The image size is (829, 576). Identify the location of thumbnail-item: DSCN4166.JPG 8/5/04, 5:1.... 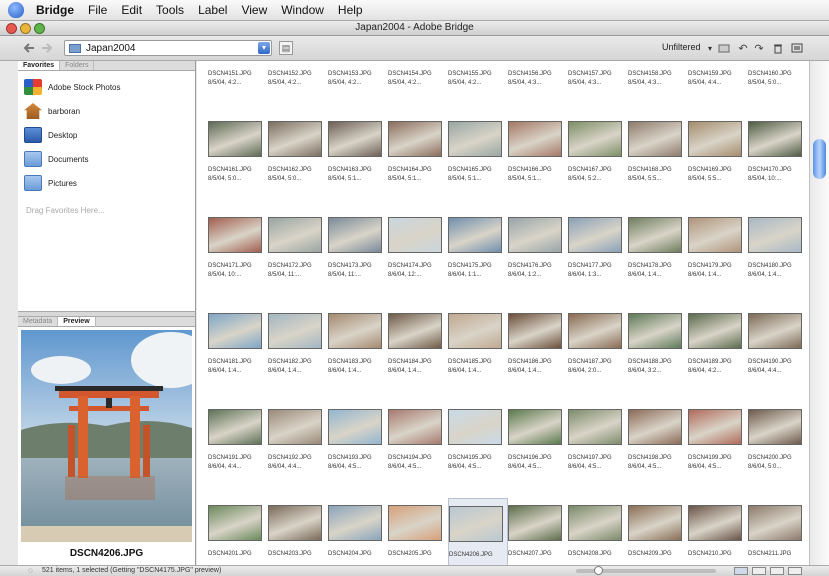
(538, 162).